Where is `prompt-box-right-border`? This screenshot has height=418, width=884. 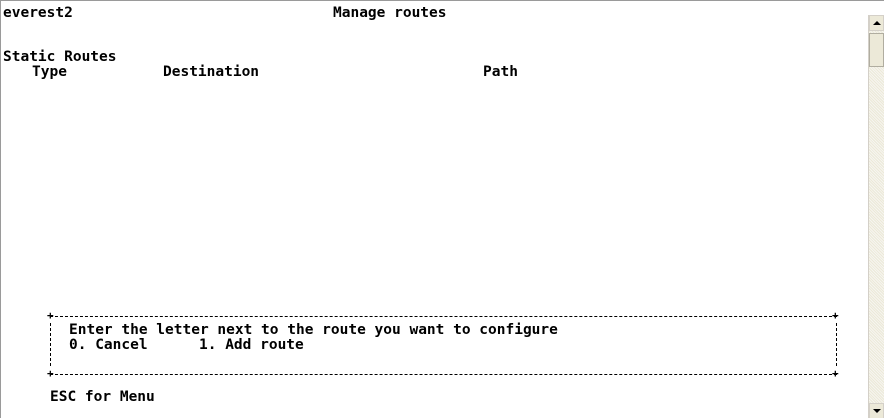 prompt-box-right-border is located at coordinates (836, 344).